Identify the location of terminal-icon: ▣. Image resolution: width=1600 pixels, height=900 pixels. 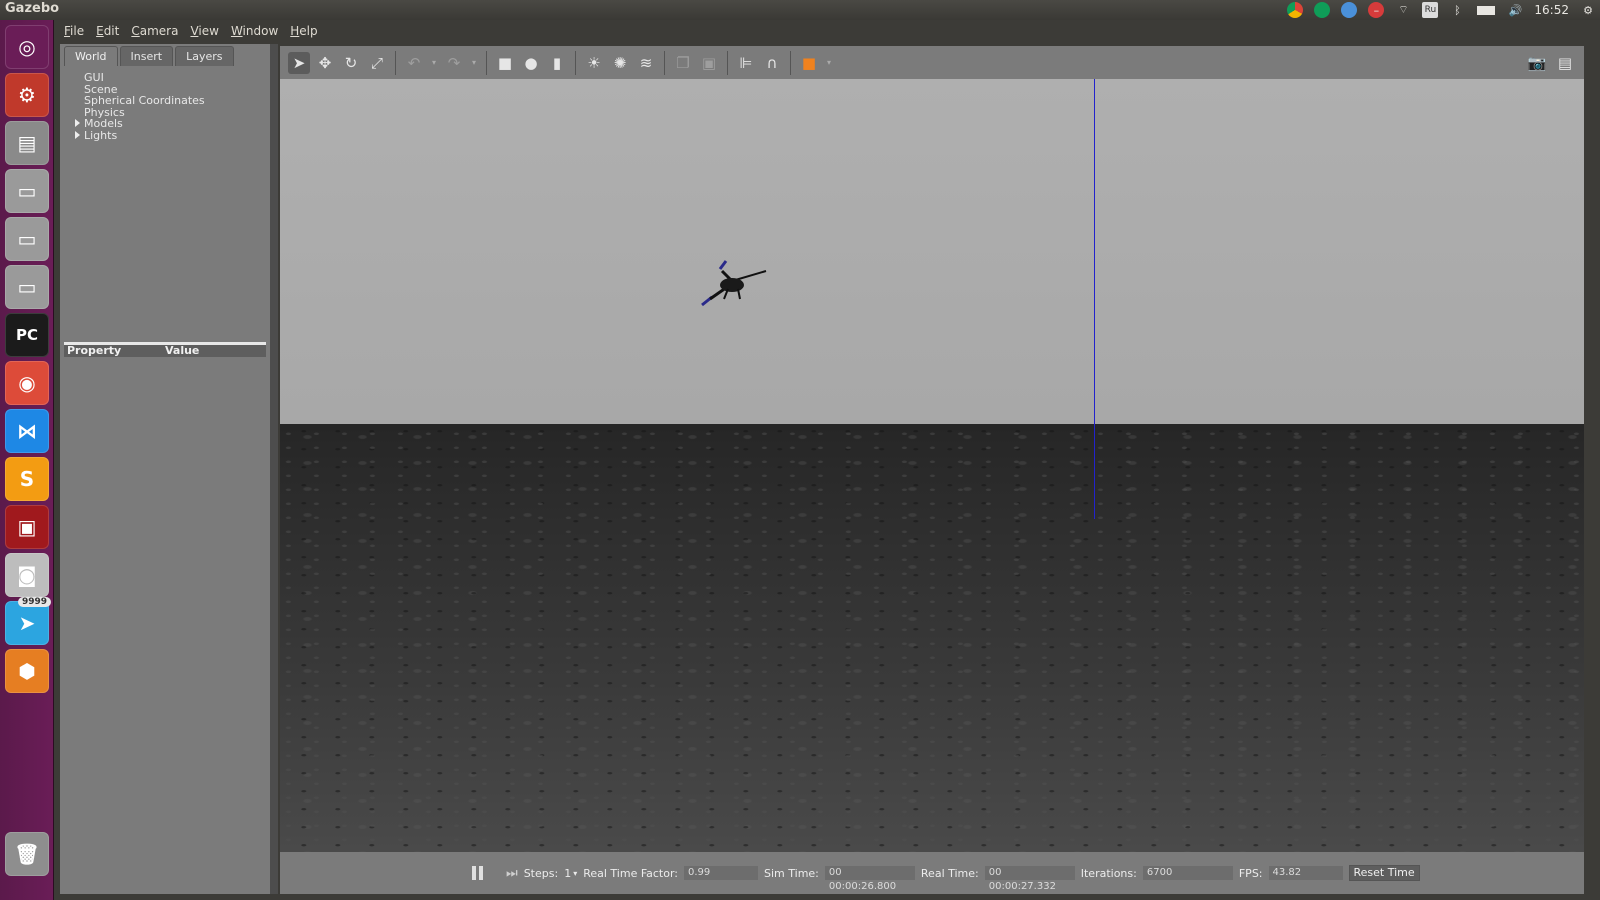
(27, 527).